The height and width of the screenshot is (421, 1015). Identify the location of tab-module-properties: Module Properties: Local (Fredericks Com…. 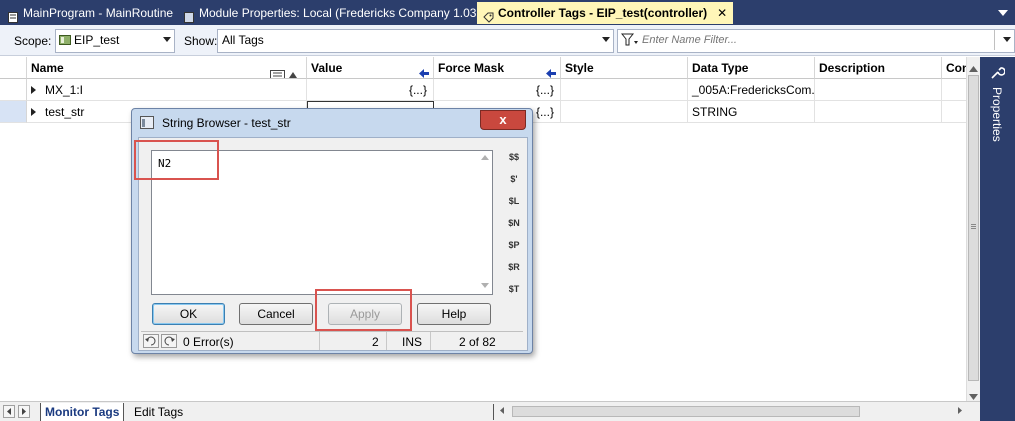
(335, 13).